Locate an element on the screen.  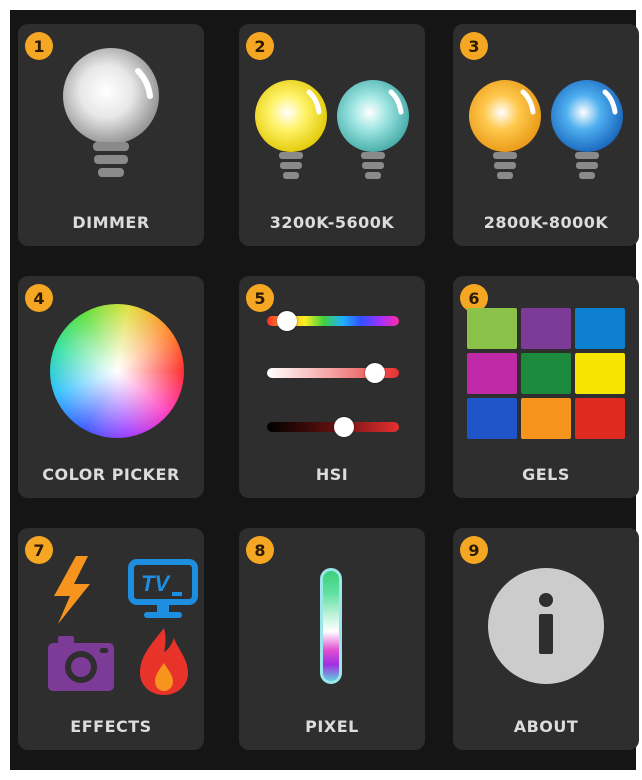
tile-label: COLOR PICKER is located at coordinates (111, 474).